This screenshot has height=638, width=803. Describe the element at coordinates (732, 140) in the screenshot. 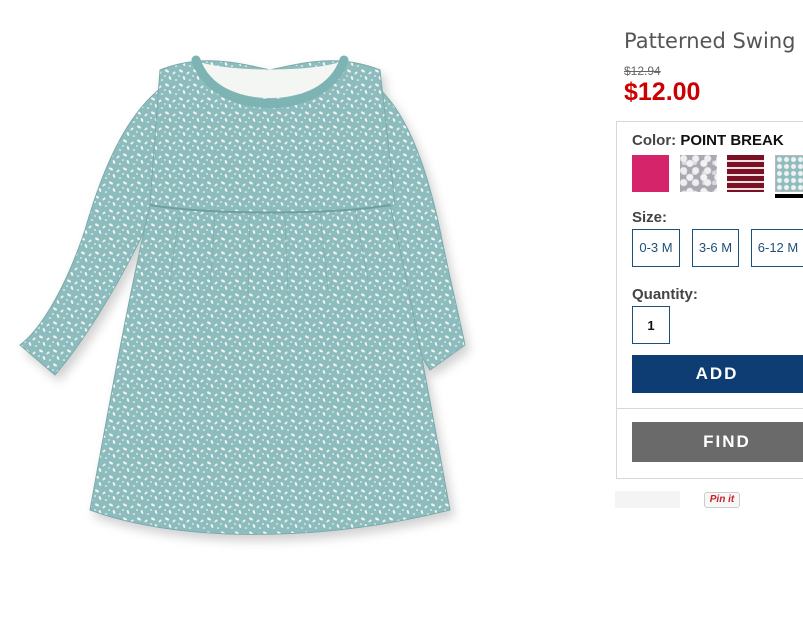

I see `color-value: POINT BREAK` at that location.